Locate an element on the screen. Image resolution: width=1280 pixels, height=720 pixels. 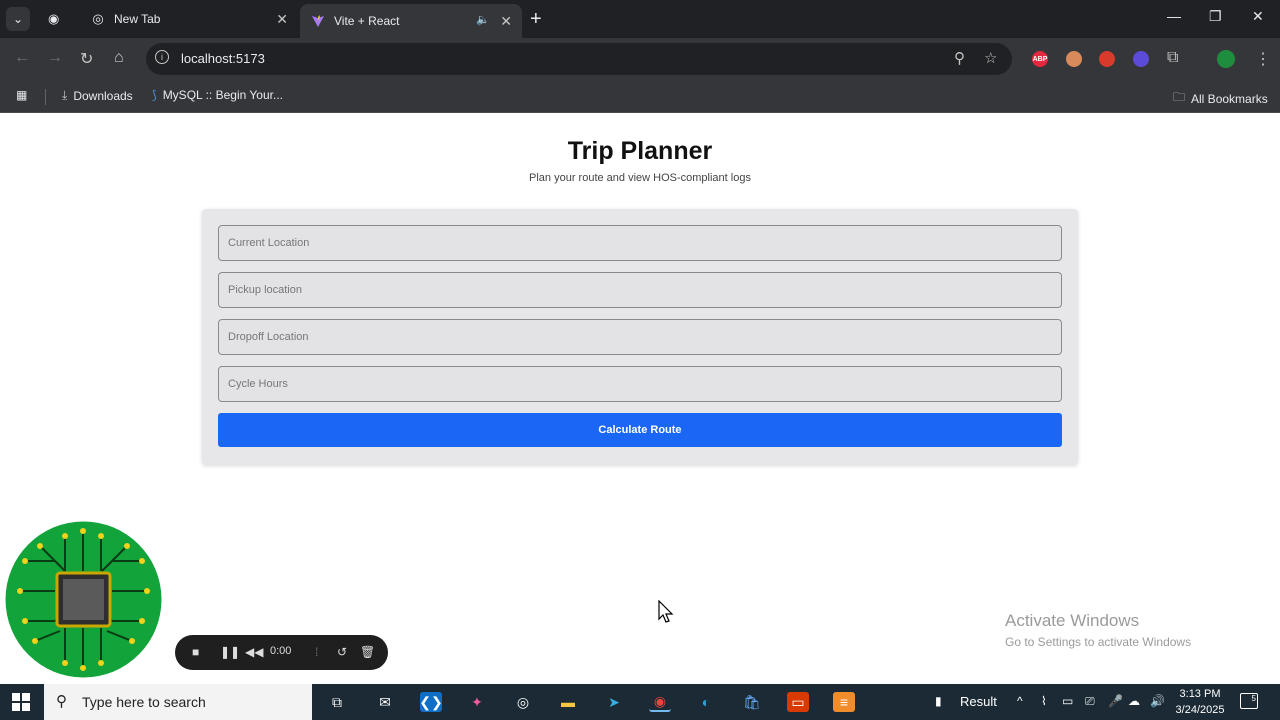
back-icon: ← is located at coordinates (22, 58).